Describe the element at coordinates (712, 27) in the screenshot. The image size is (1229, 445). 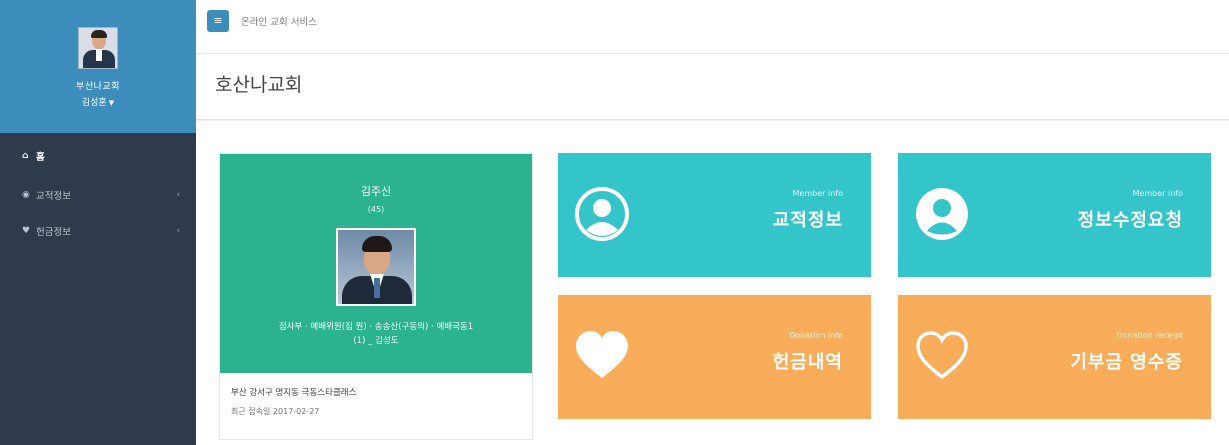
I see `top-header: ≡ 온라인 교회 서비스` at that location.